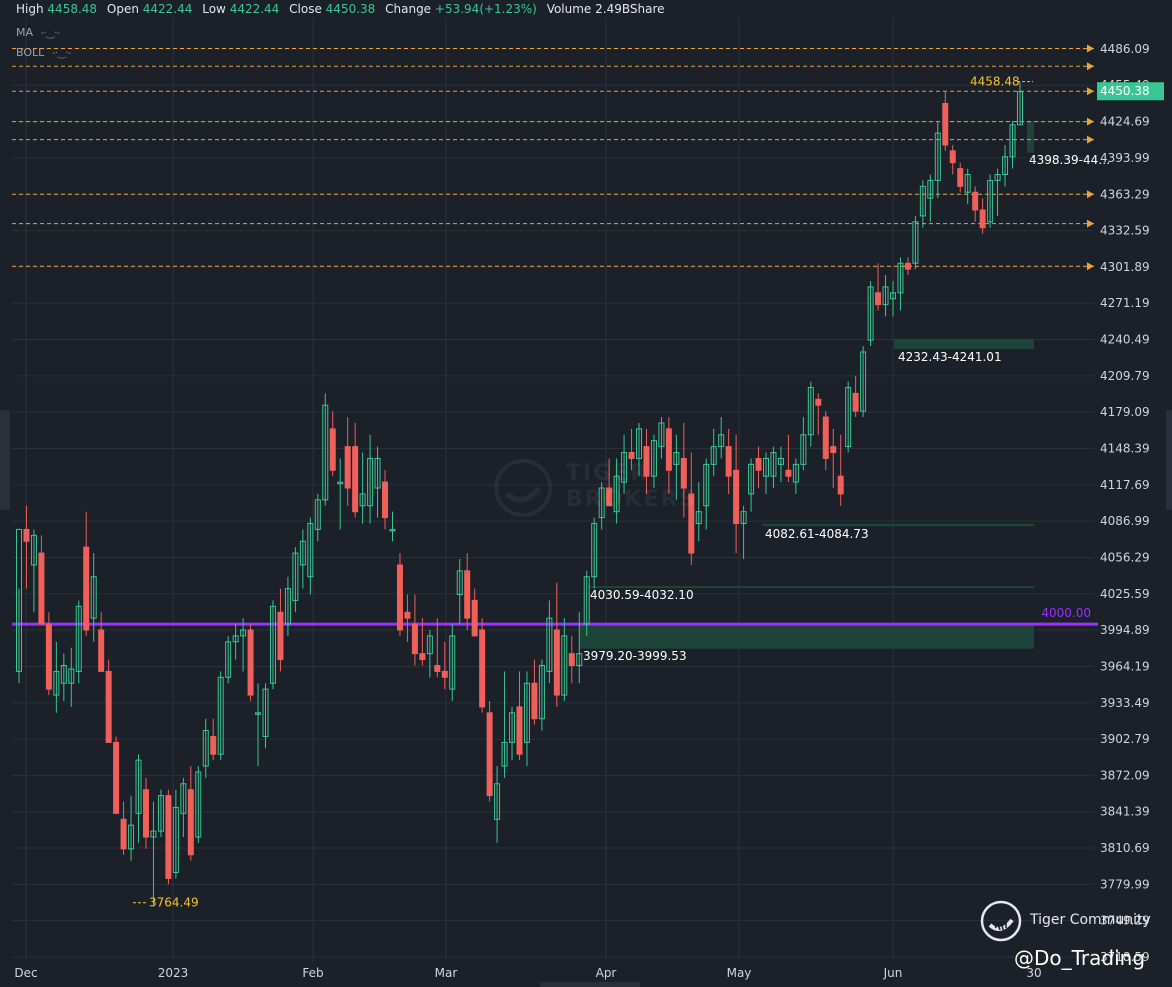  Describe the element at coordinates (25, 973) in the screenshot. I see `x-axis-tick-label: Dec` at that location.